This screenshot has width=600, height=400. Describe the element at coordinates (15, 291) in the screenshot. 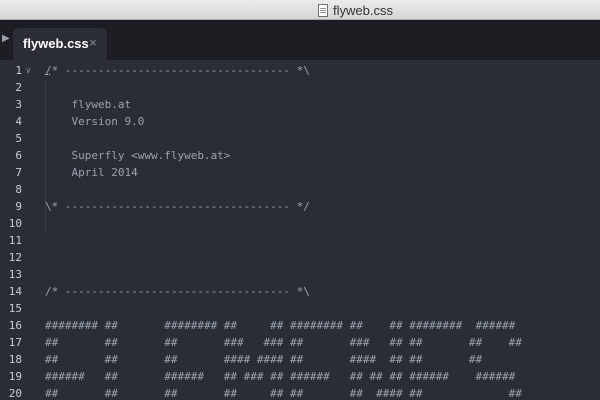

I see `line-number: 14` at that location.